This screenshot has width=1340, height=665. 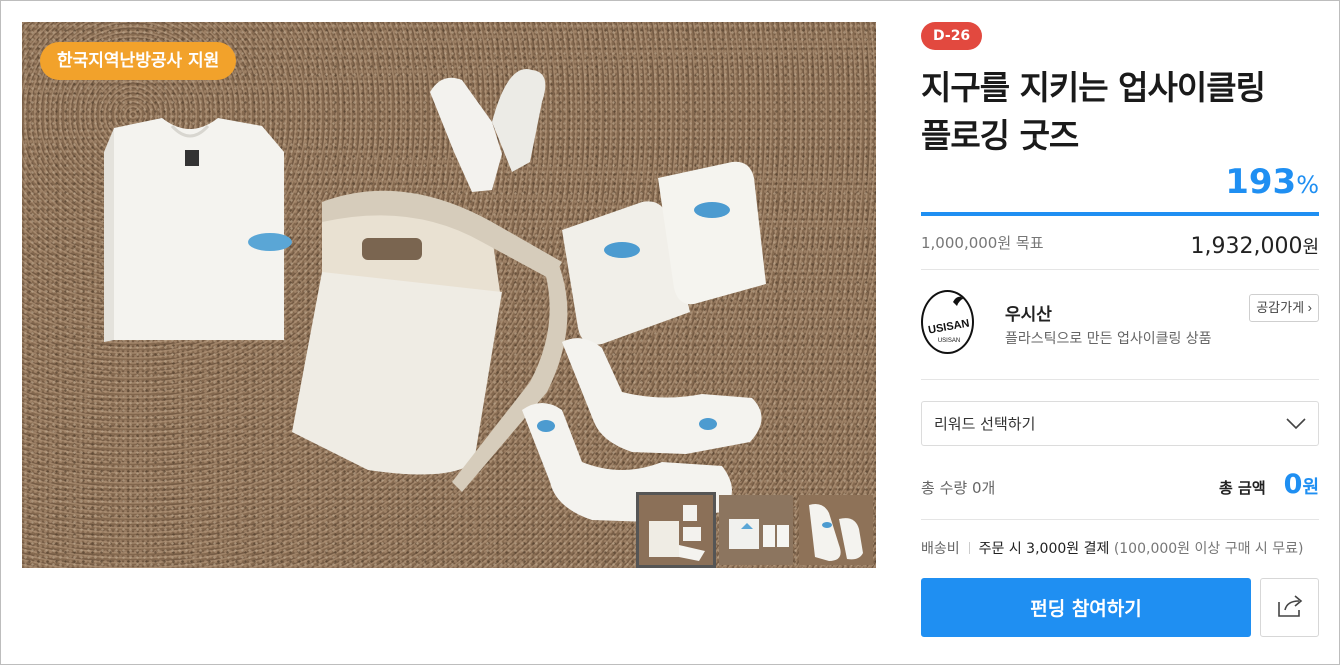 I want to click on separator, so click(x=969, y=548).